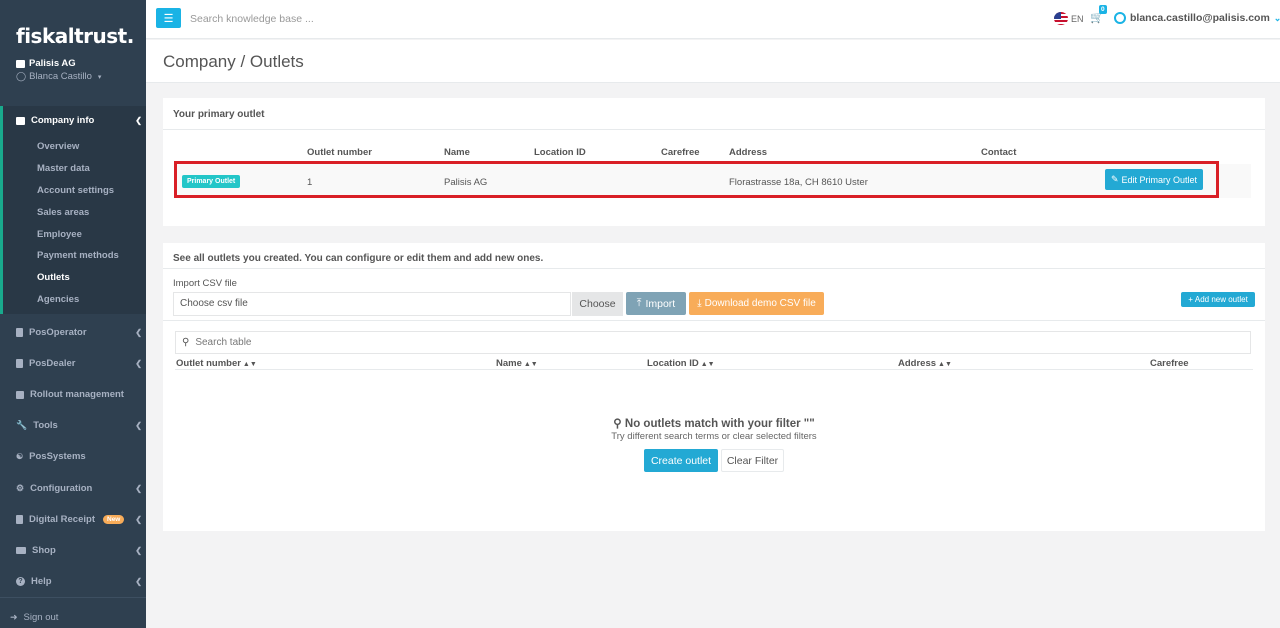 This screenshot has width=1280, height=628. What do you see at coordinates (925, 363) in the screenshot?
I see `sortable-header-address: Address ▲▼` at bounding box center [925, 363].